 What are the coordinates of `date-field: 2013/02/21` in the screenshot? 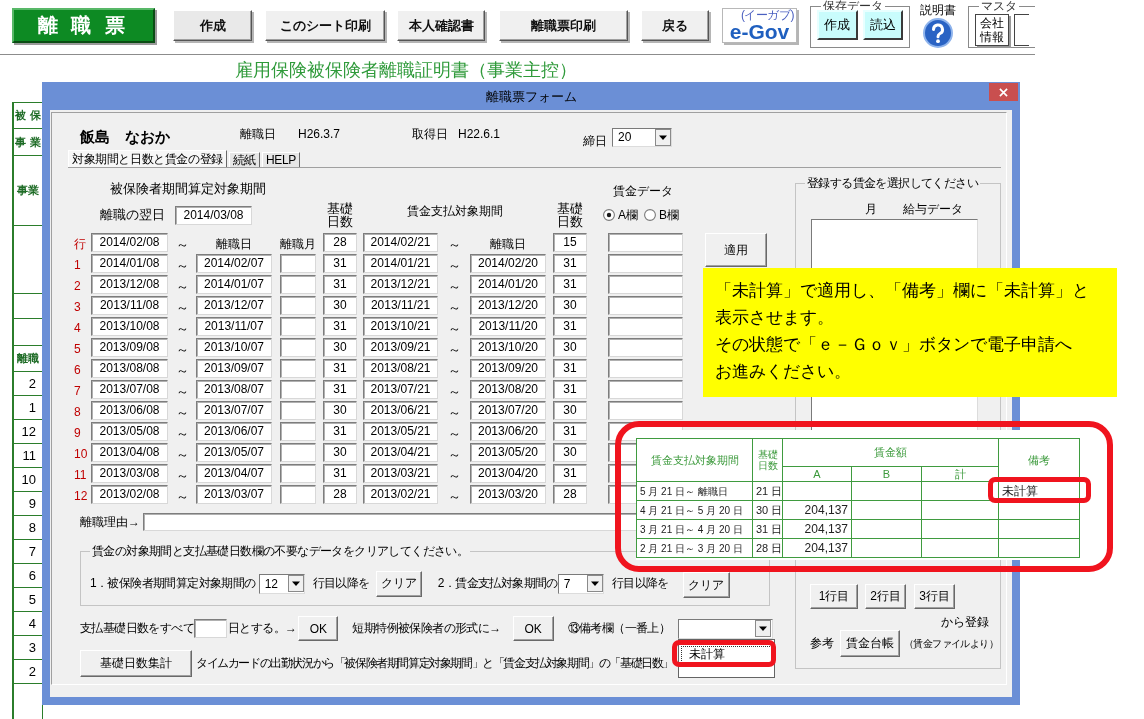 It's located at (400, 494).